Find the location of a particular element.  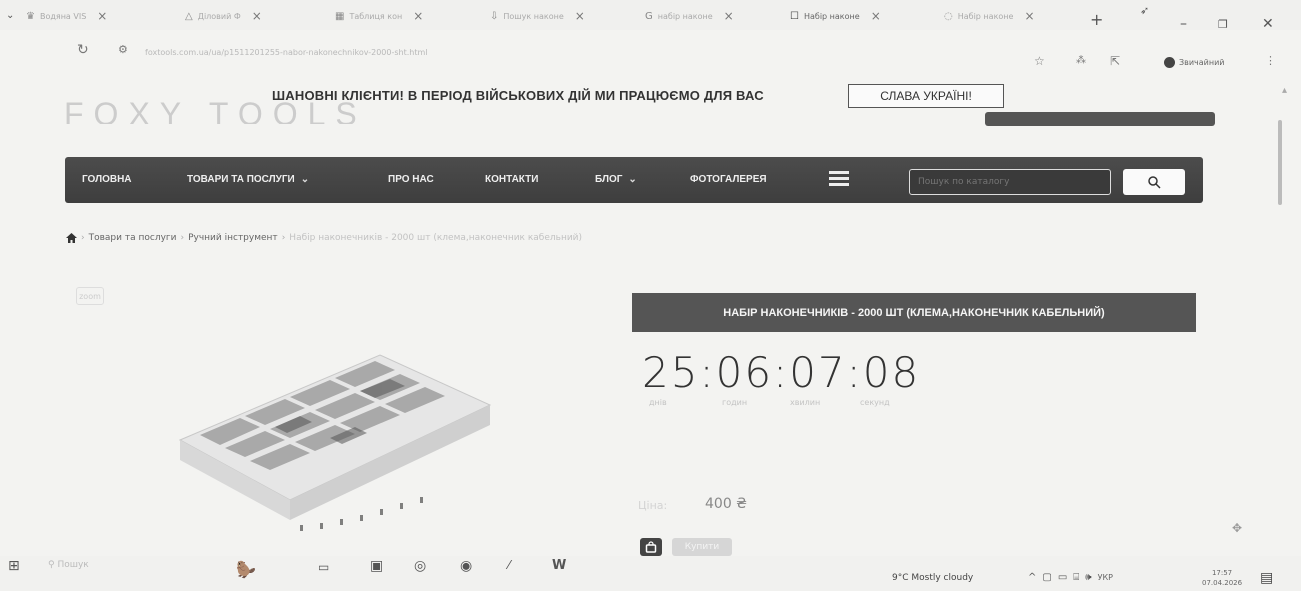

battery-icon: ▭ is located at coordinates (1062, 577).